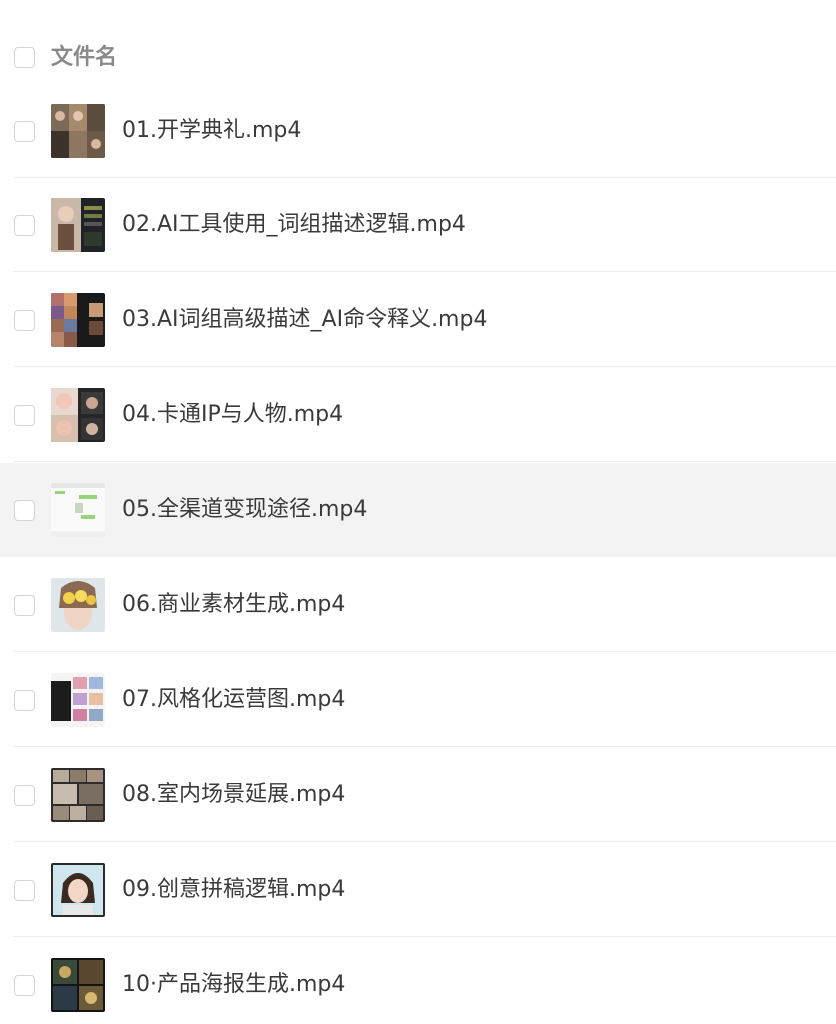  What do you see at coordinates (418, 131) in the screenshot?
I see `file-row: 01.开学典礼.mp4` at bounding box center [418, 131].